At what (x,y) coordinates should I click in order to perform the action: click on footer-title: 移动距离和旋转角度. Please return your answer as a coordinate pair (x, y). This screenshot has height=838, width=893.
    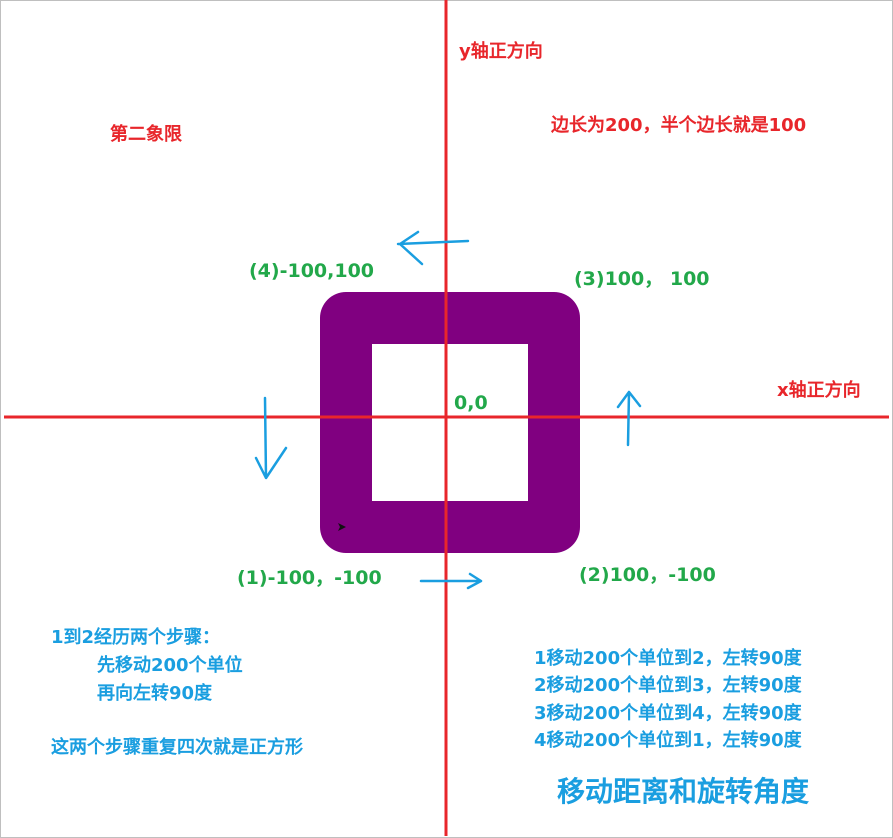
    Looking at the image, I should click on (683, 791).